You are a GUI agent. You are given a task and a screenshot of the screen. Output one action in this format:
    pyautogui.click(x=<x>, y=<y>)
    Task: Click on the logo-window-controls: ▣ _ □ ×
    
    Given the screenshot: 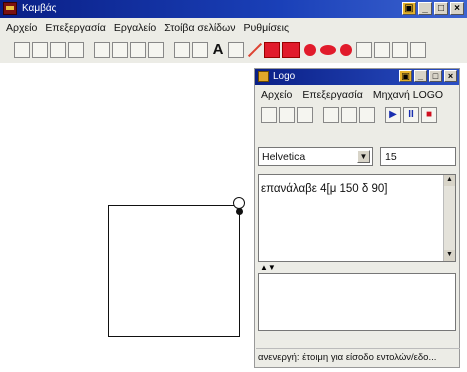 What is the action you would take?
    pyautogui.click(x=428, y=76)
    